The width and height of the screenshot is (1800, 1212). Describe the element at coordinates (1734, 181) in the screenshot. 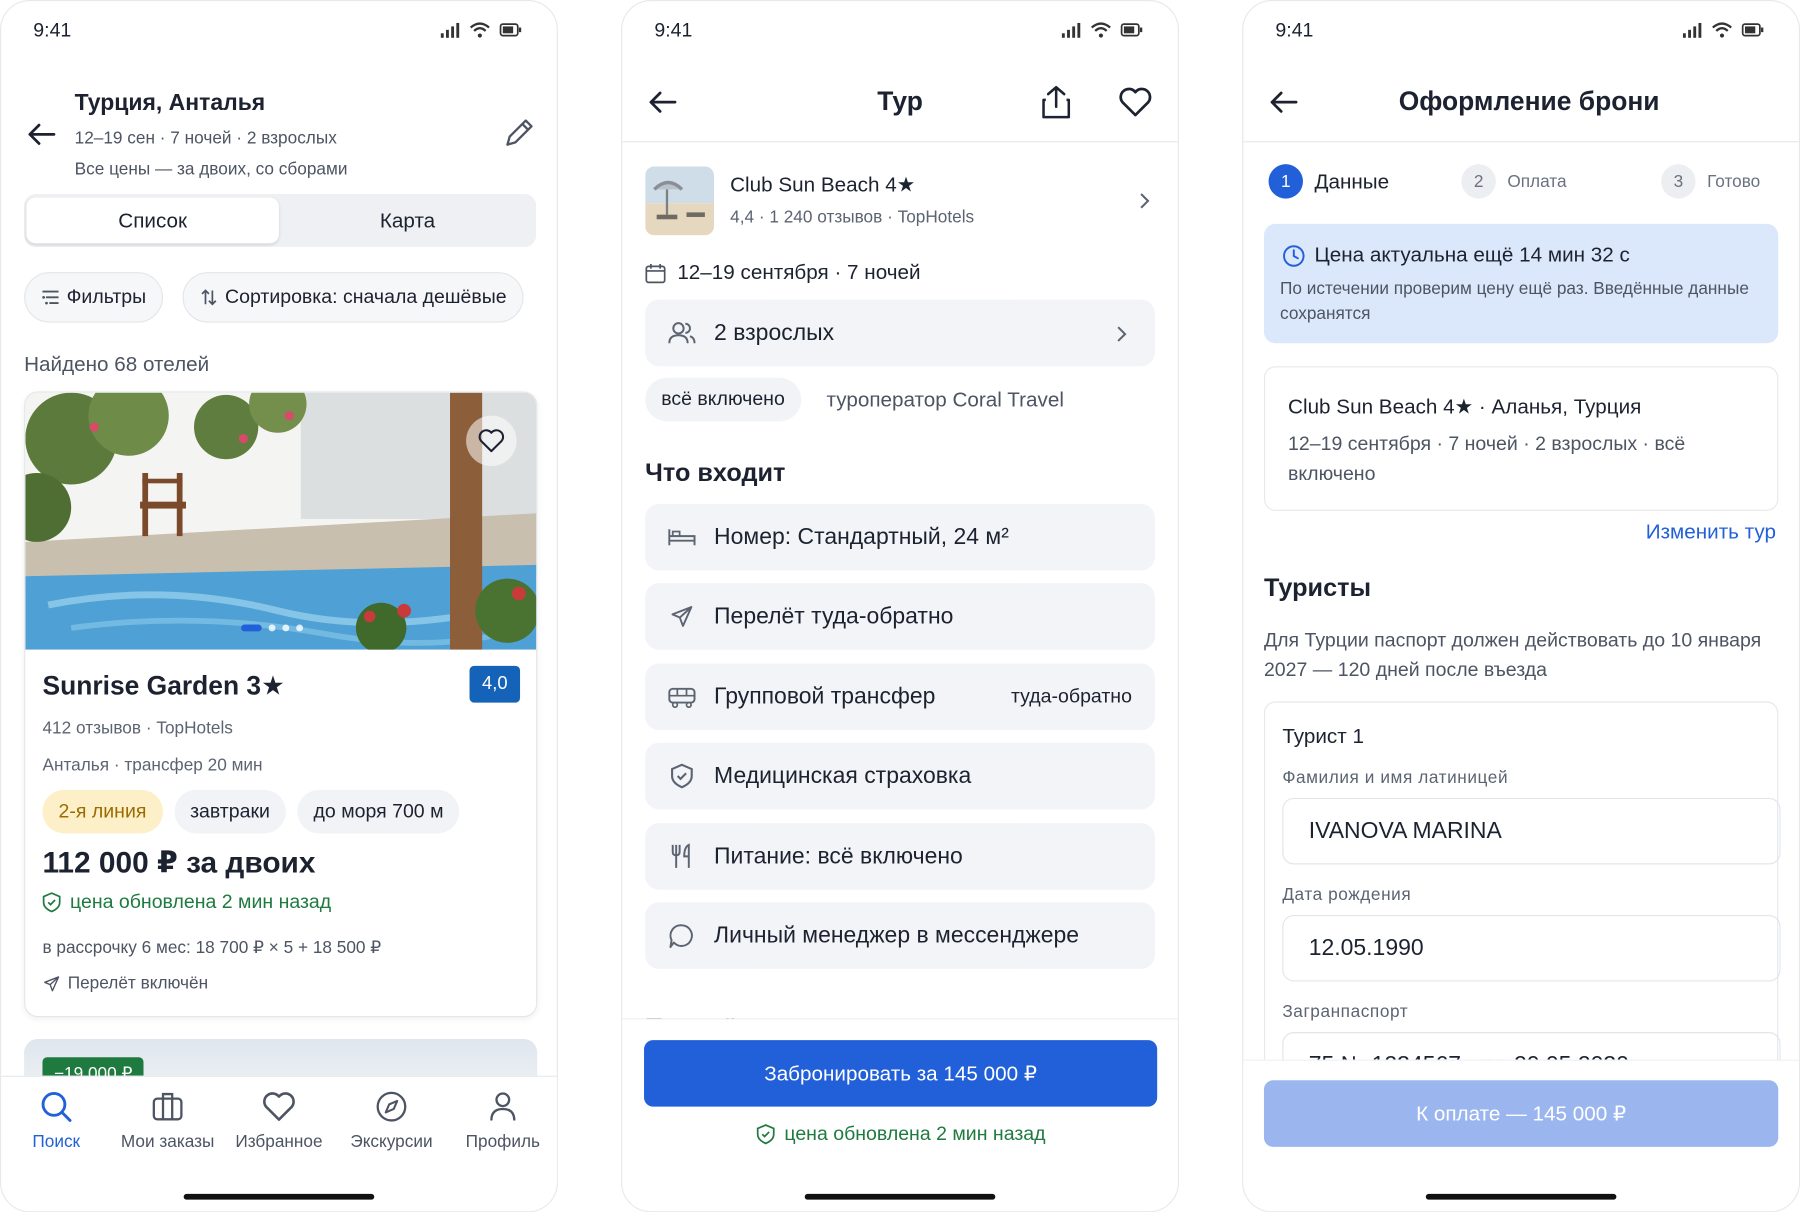

I see `step-3-label: Готово` at that location.